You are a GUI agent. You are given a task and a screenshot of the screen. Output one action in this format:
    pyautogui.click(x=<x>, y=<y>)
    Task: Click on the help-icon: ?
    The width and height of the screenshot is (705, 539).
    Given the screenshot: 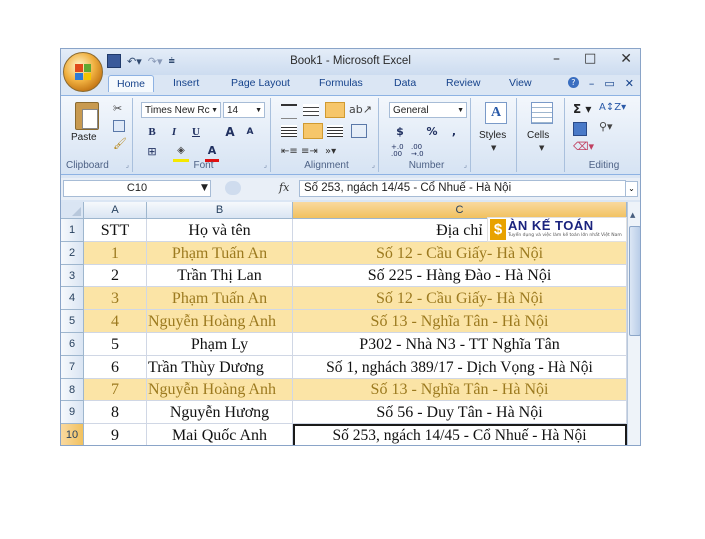 What is the action you would take?
    pyautogui.click(x=573, y=82)
    